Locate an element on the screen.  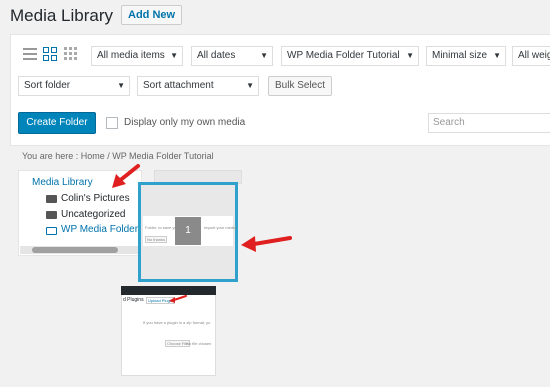
filter-type-select: All media items ▼ is located at coordinates (137, 56).